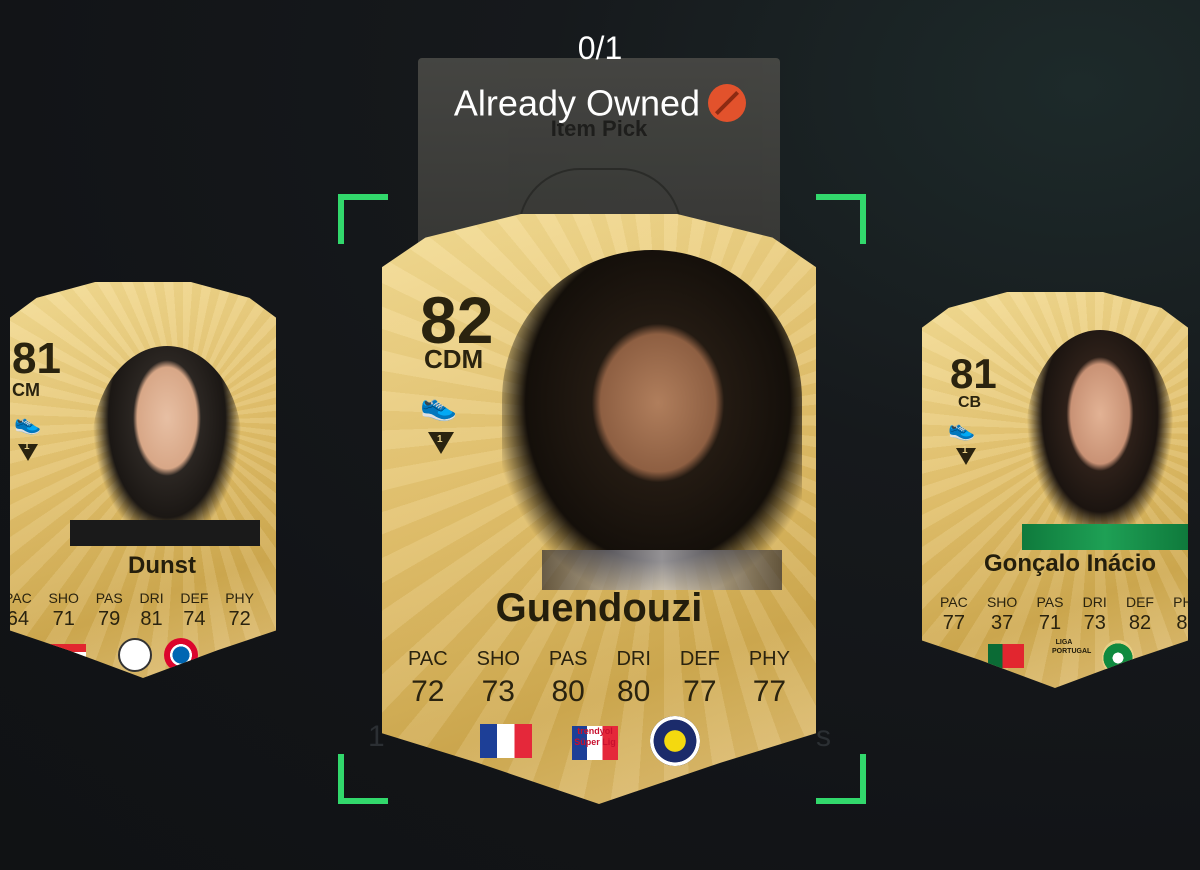 The image size is (1200, 870). I want to click on stat-sho: SHO 37, so click(1002, 614).